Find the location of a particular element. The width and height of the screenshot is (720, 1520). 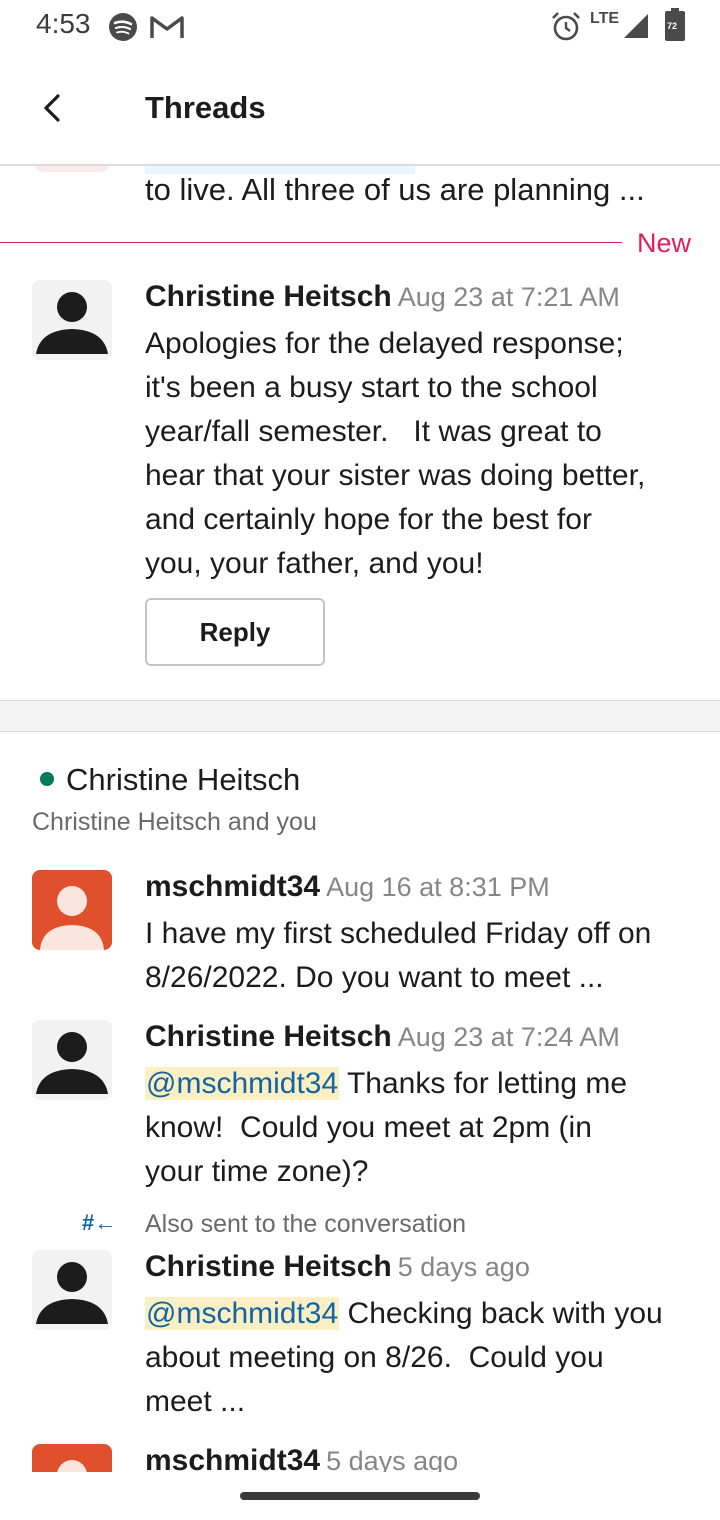

reply-button: Reply is located at coordinates (235, 632).